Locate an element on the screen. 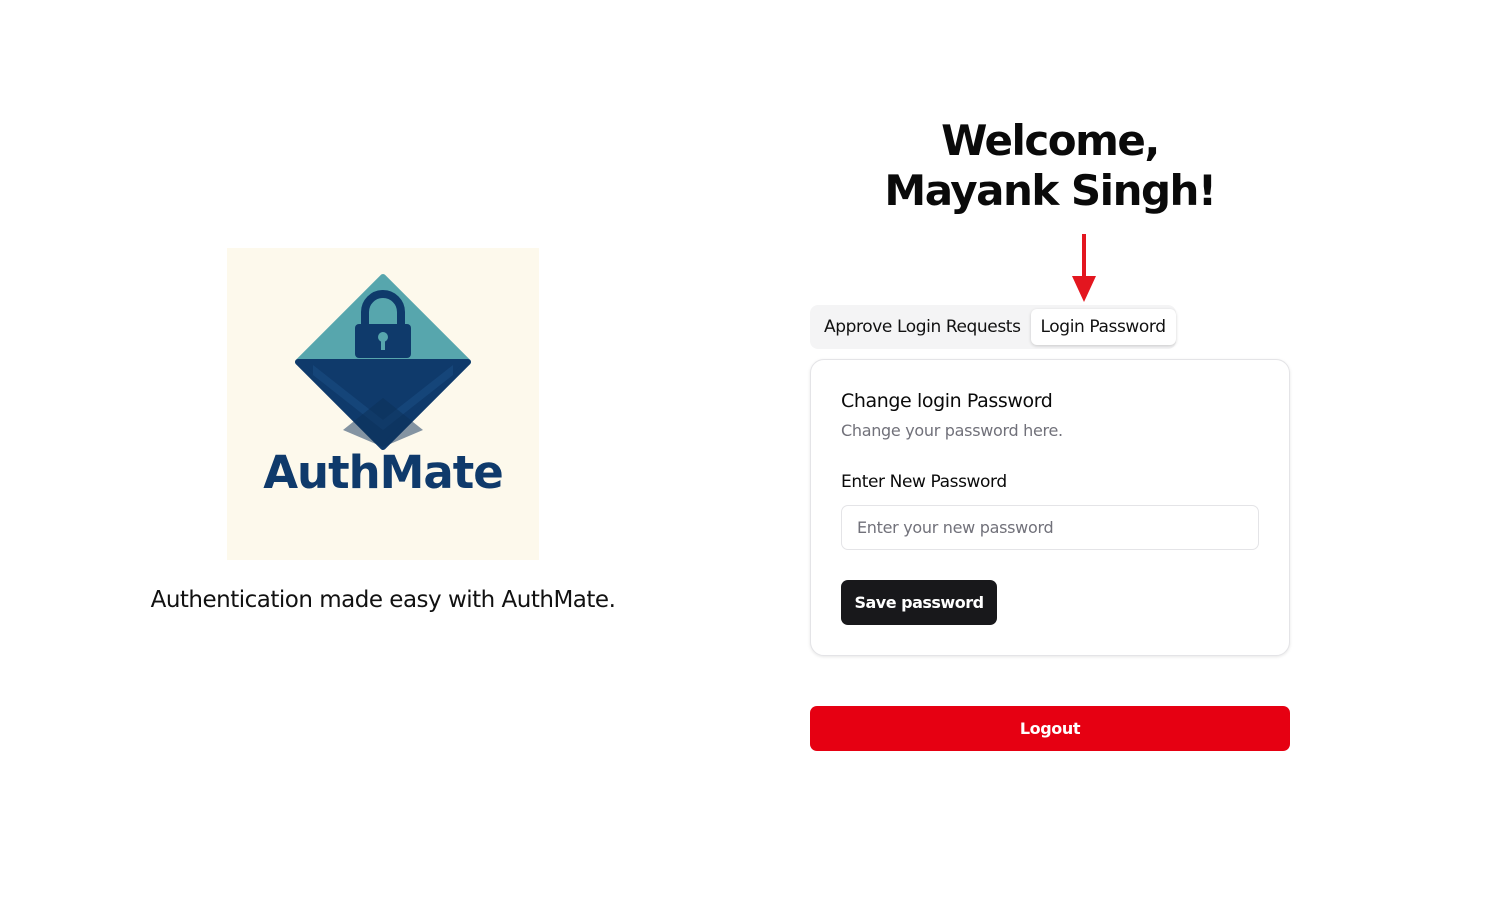  new-password-input is located at coordinates (1050, 527).